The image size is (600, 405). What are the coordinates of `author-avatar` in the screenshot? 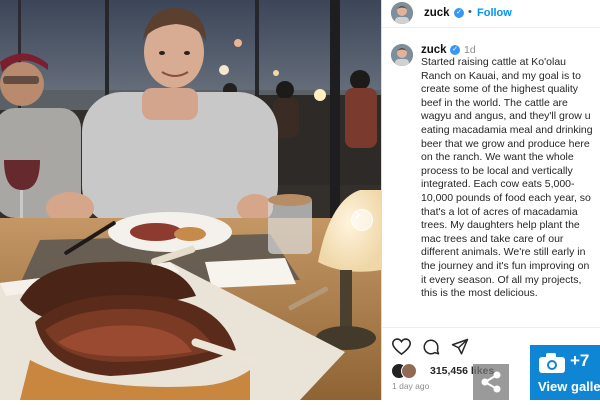 It's located at (402, 13).